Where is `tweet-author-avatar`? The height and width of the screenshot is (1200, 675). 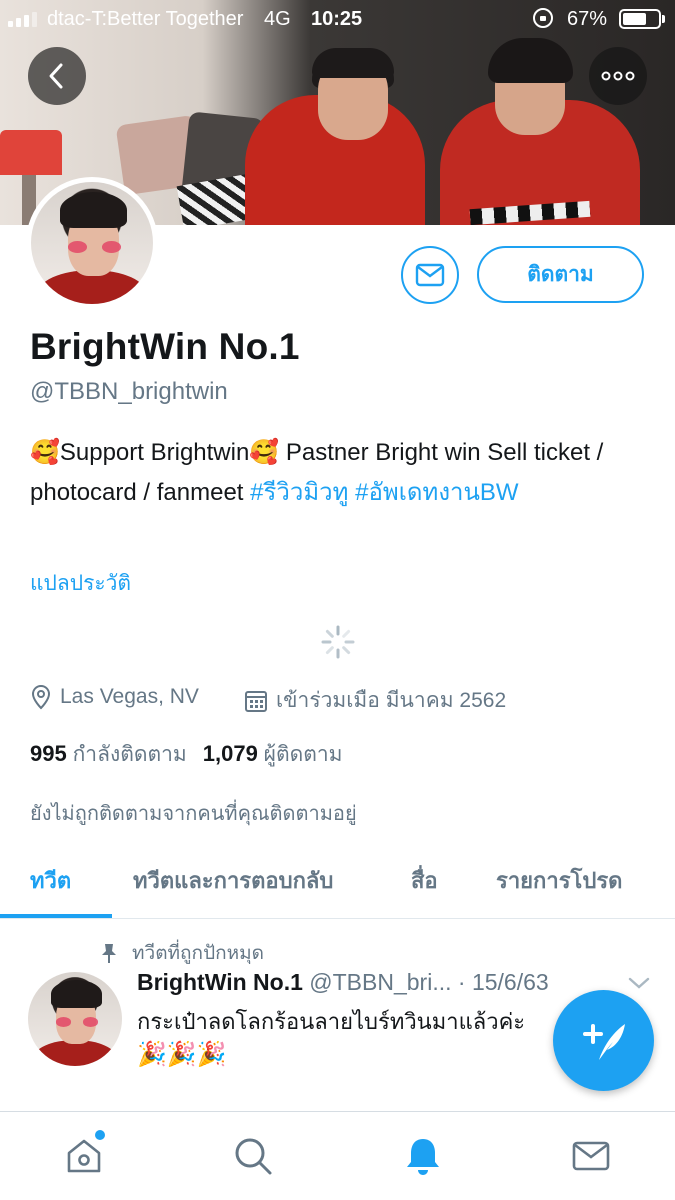 tweet-author-avatar is located at coordinates (75, 1019).